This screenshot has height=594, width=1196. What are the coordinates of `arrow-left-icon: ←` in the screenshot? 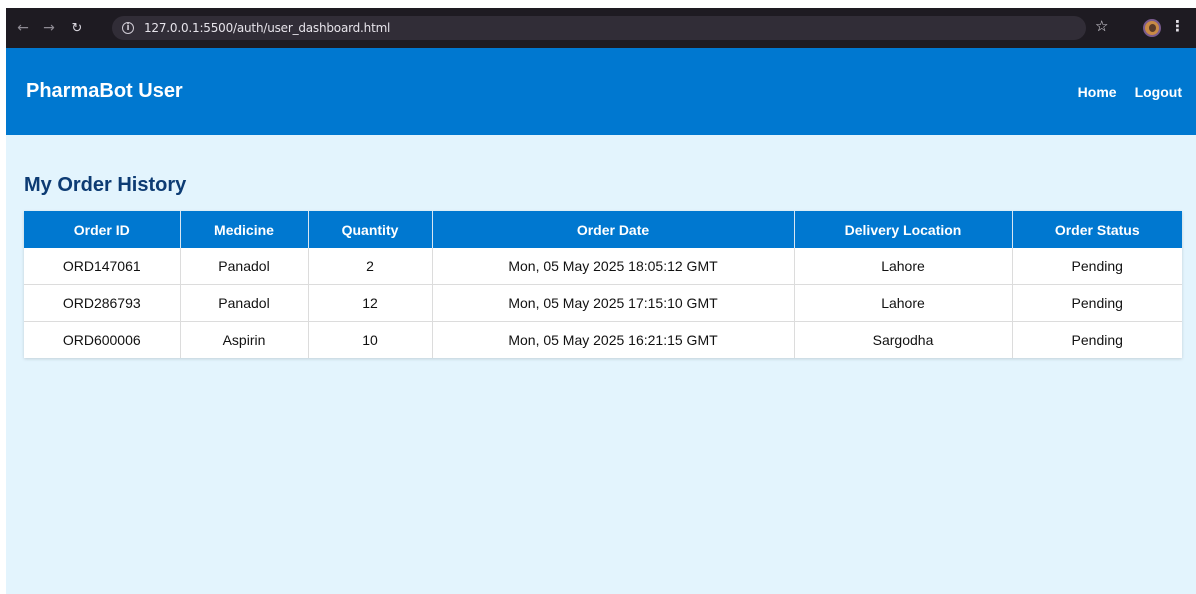 It's located at (23, 28).